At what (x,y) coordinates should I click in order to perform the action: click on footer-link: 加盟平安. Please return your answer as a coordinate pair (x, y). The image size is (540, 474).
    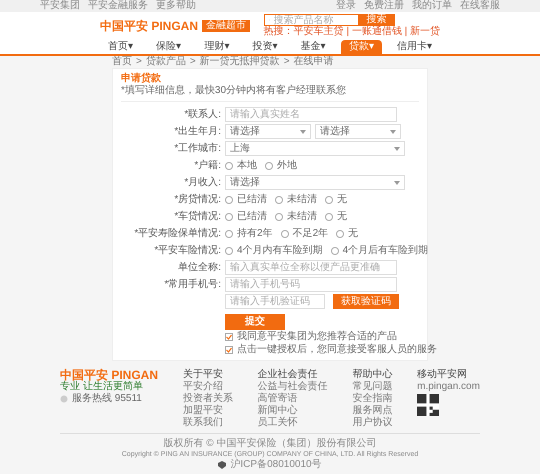
    Looking at the image, I should click on (207, 411).